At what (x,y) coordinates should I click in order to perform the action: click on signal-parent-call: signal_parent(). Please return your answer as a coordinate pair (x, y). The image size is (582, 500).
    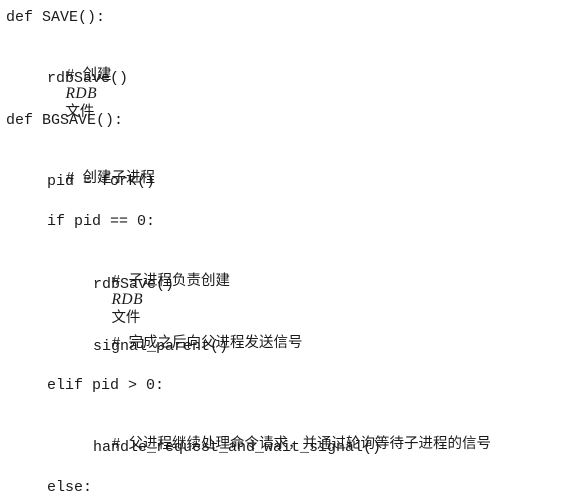
    Looking at the image, I should click on (161, 346).